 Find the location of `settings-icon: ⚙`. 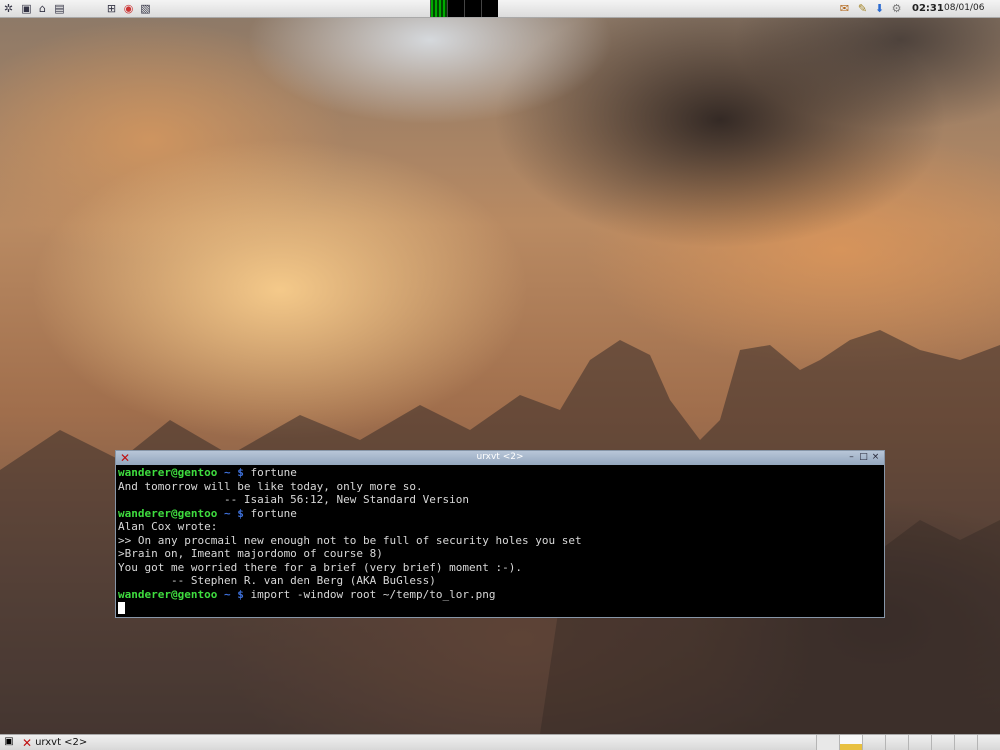

settings-icon: ⚙ is located at coordinates (896, 8).